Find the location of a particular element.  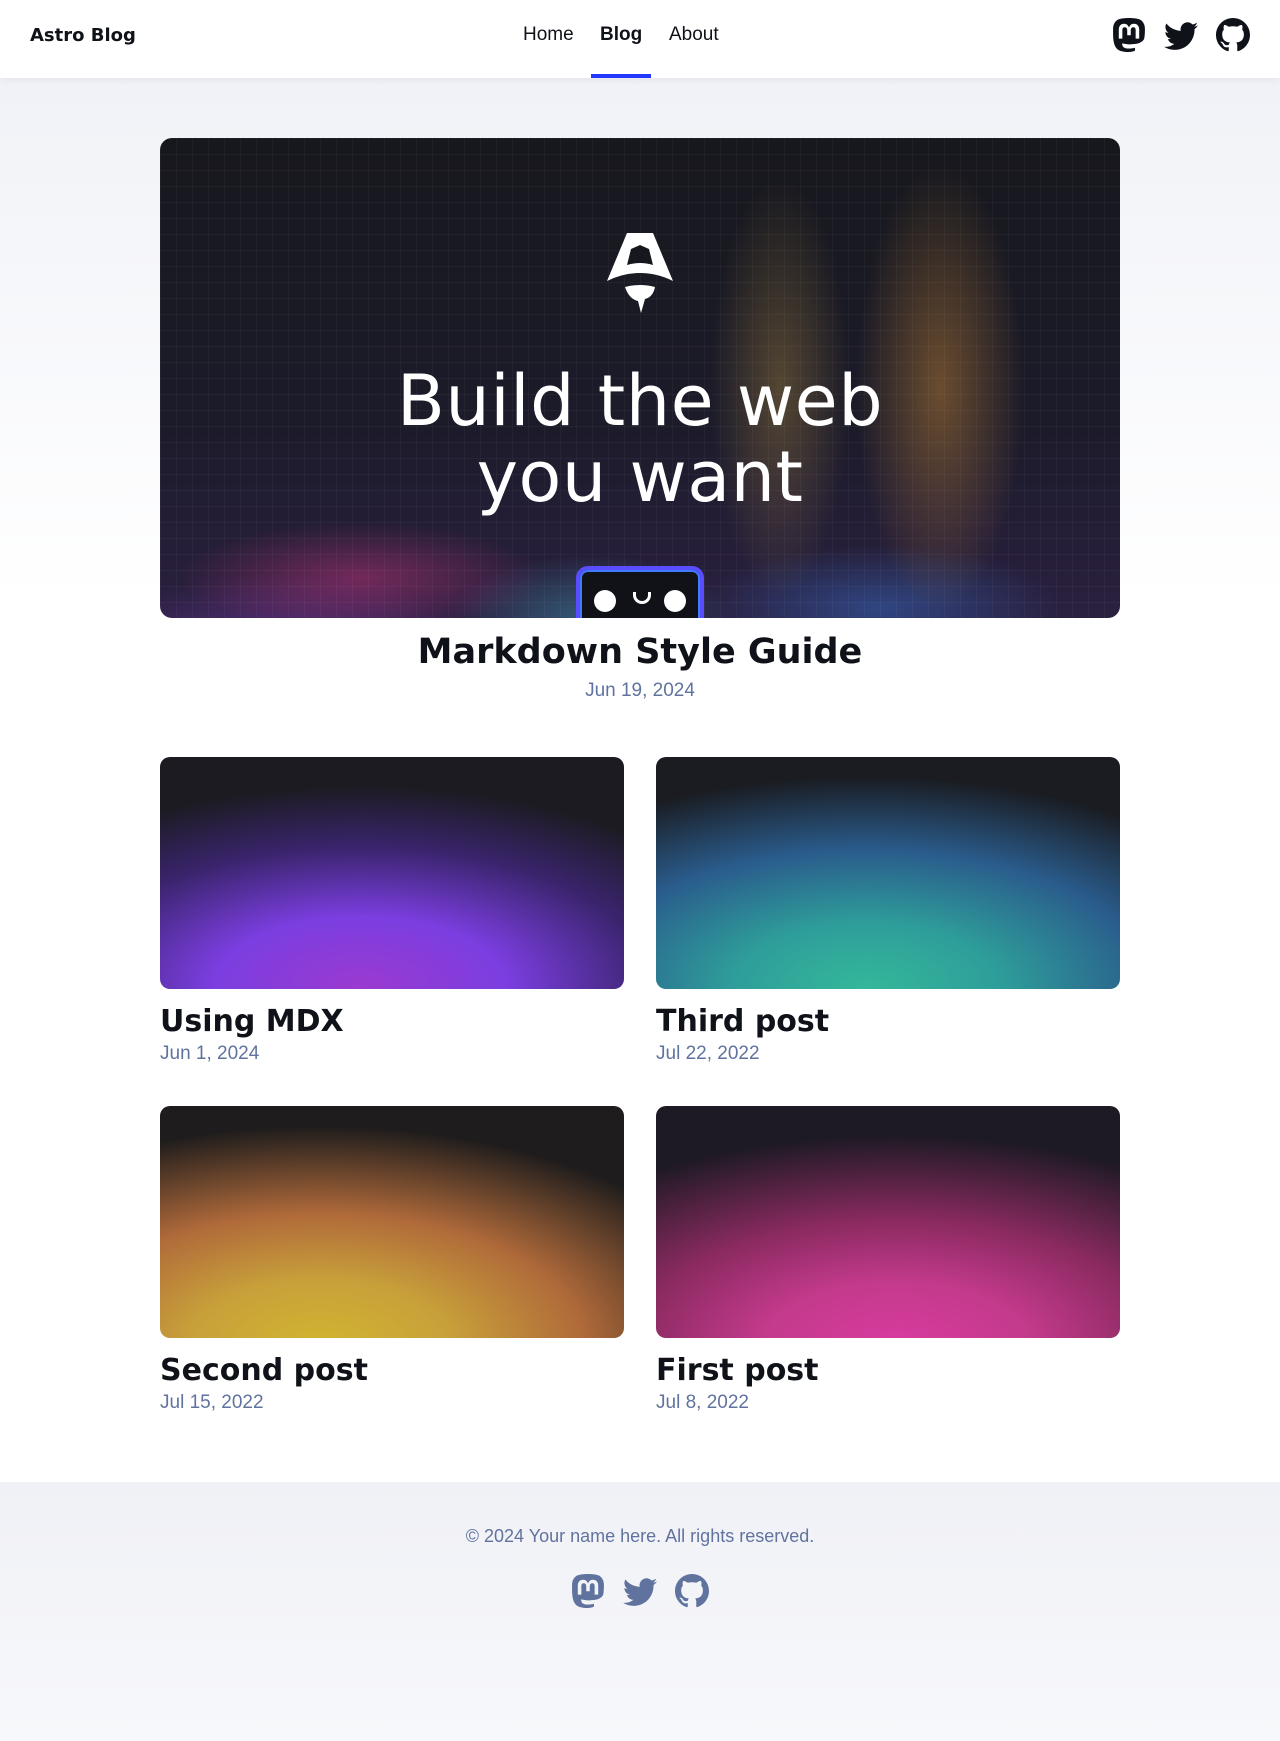

post-card-first-post: First post Jul 8, 2022 is located at coordinates (888, 1260).